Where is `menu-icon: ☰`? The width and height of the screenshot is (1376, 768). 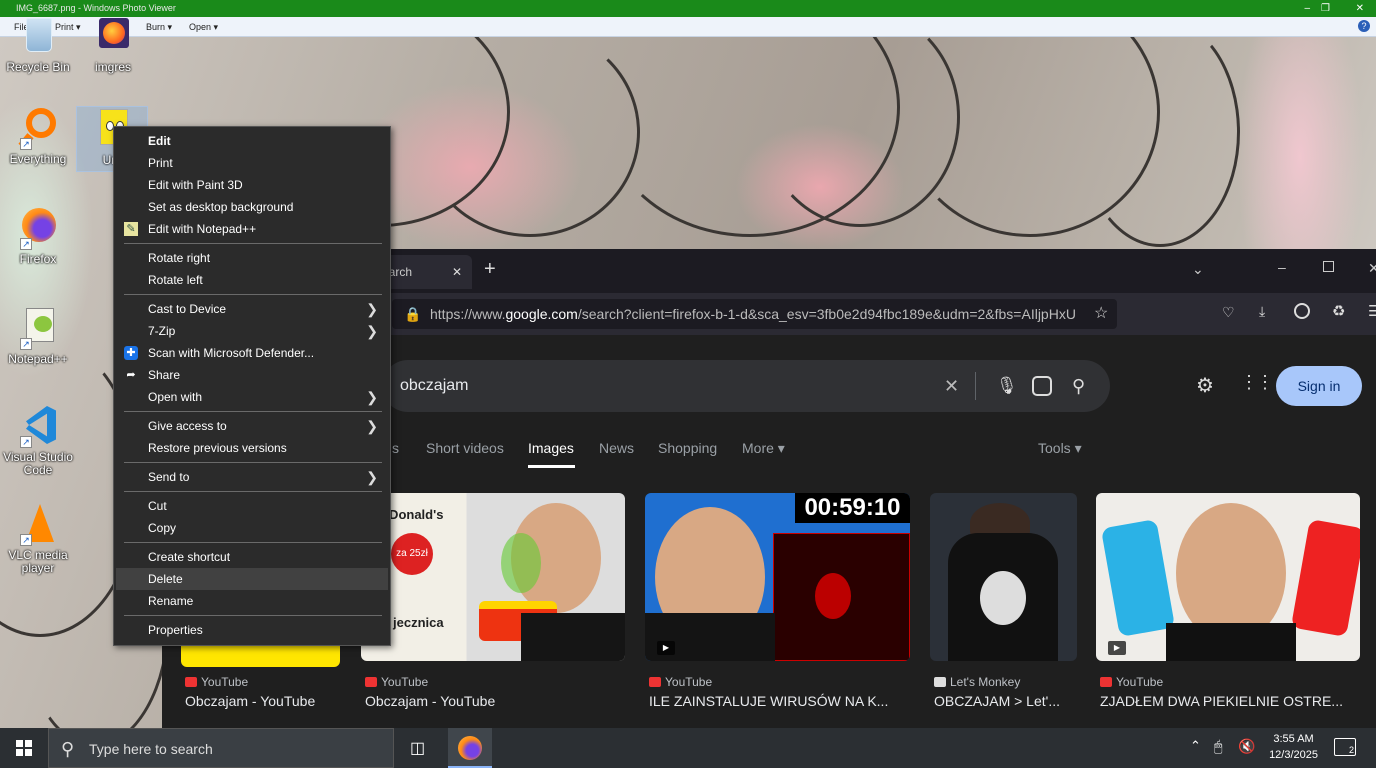
menu-icon: ☰ is located at coordinates (1372, 311).